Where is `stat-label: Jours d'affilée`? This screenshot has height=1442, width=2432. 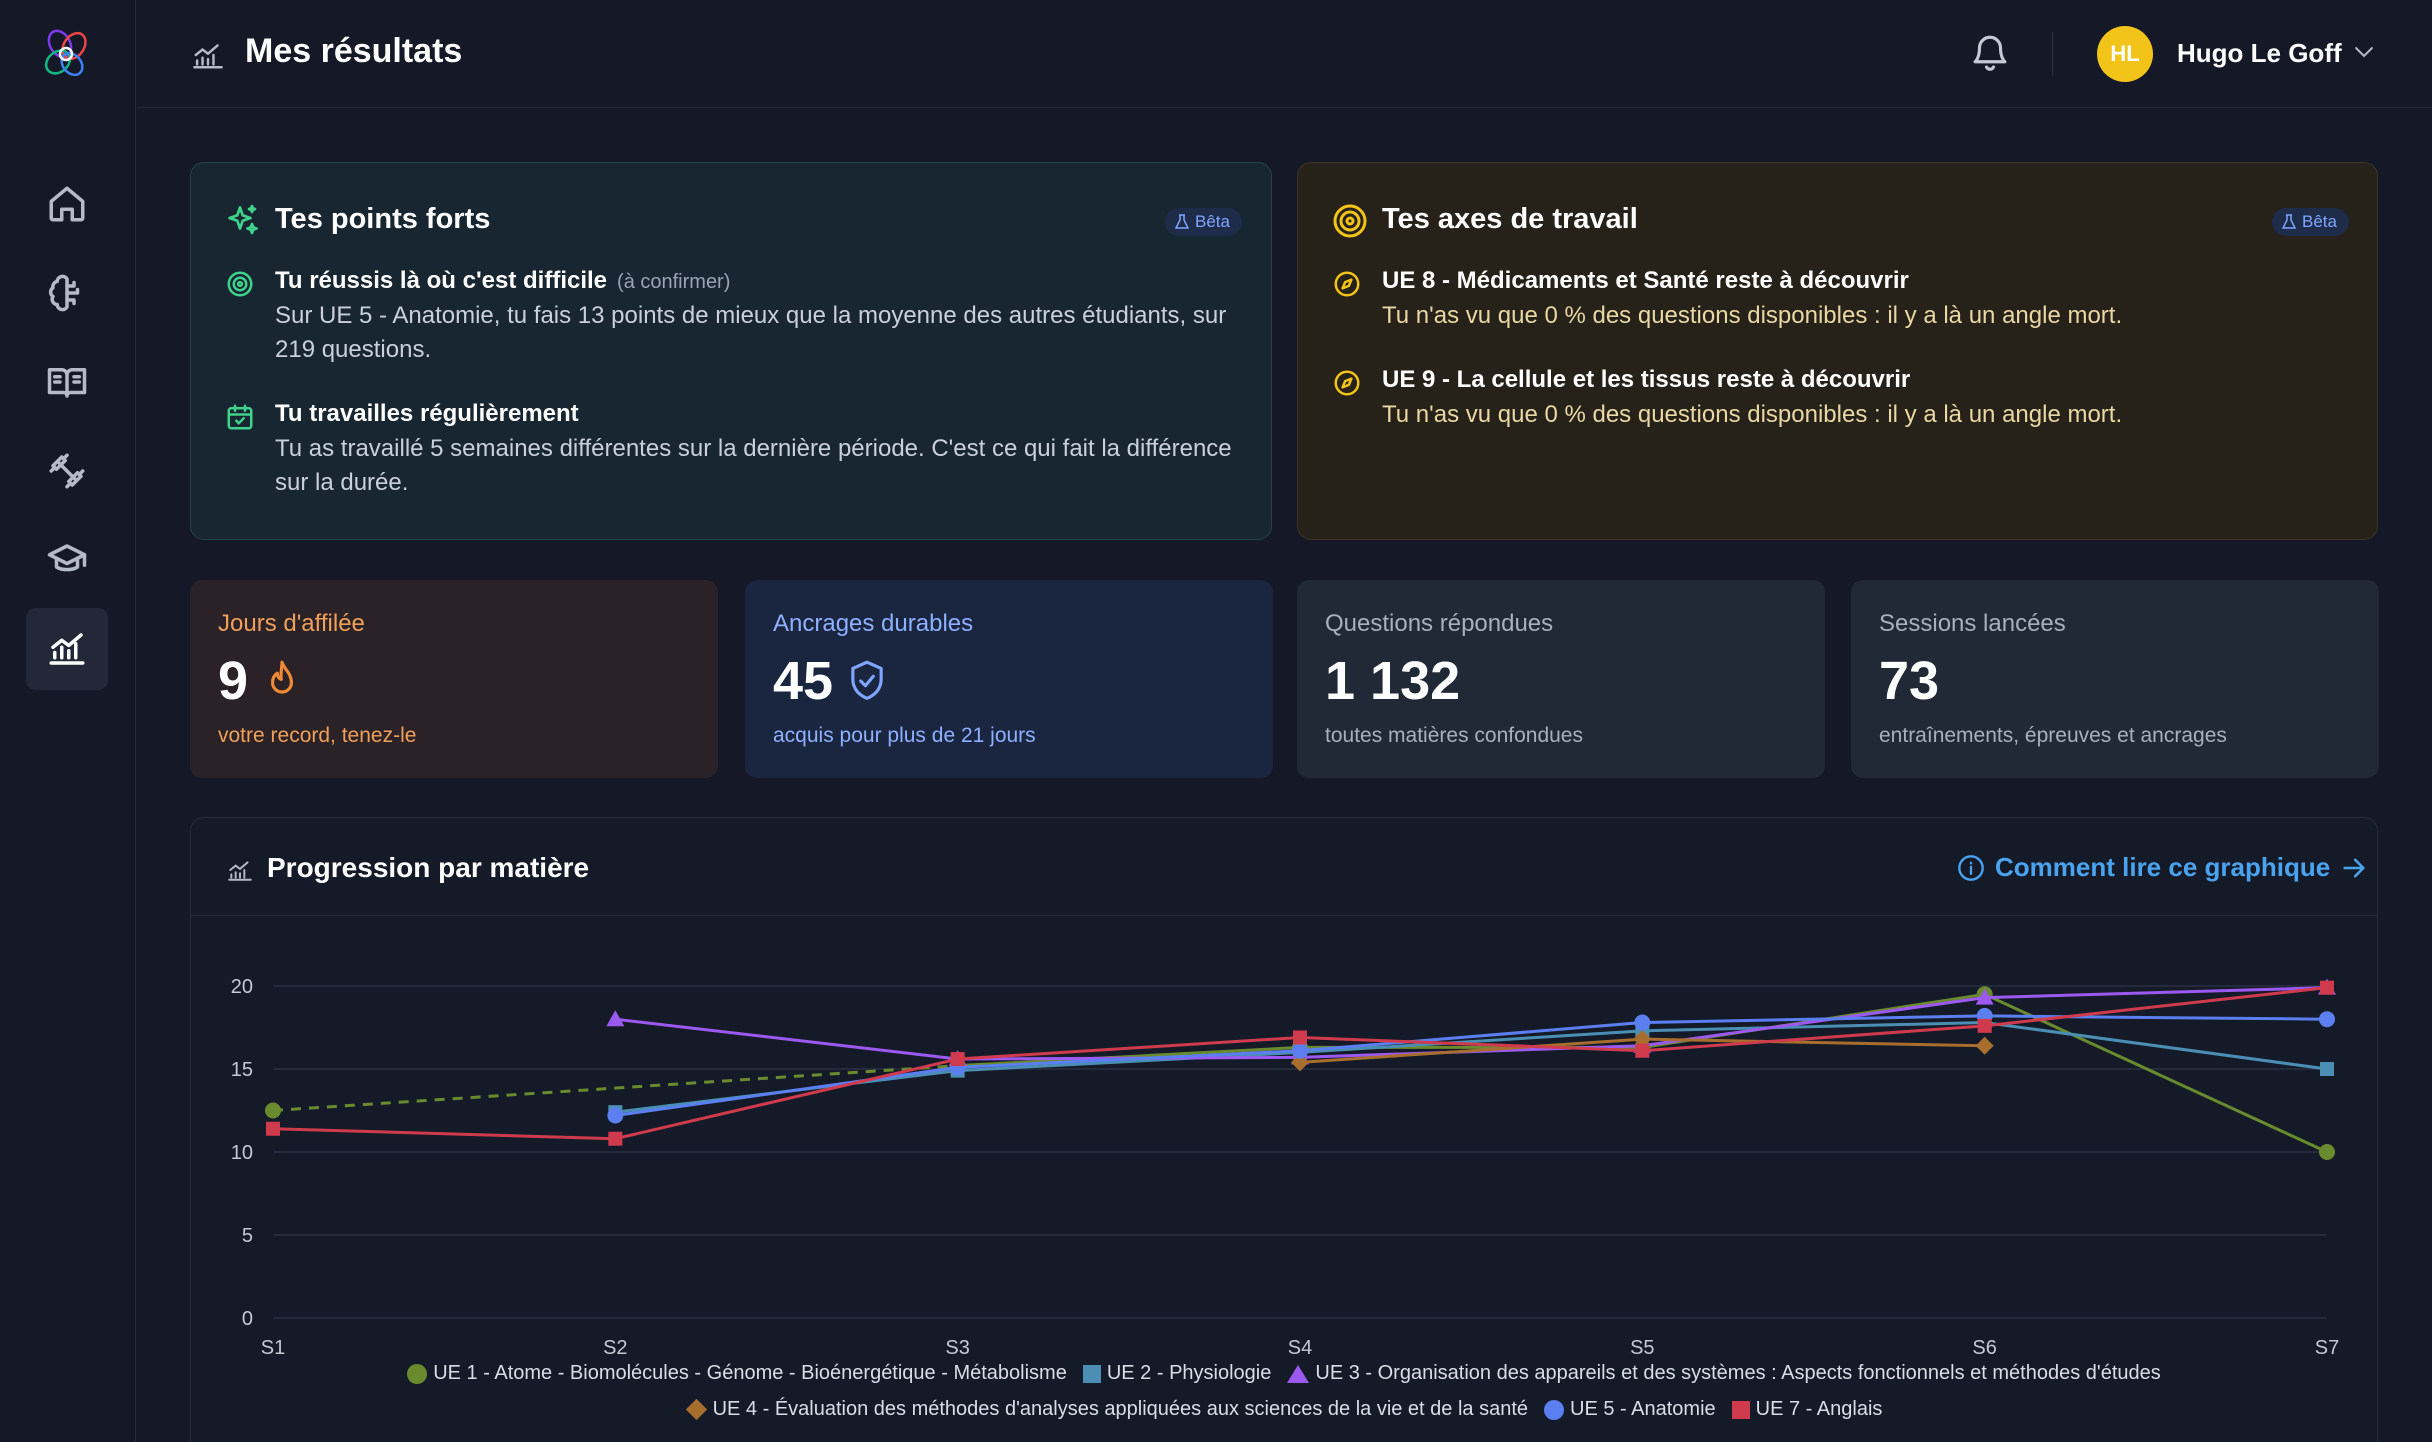 stat-label: Jours d'affilée is located at coordinates (291, 623).